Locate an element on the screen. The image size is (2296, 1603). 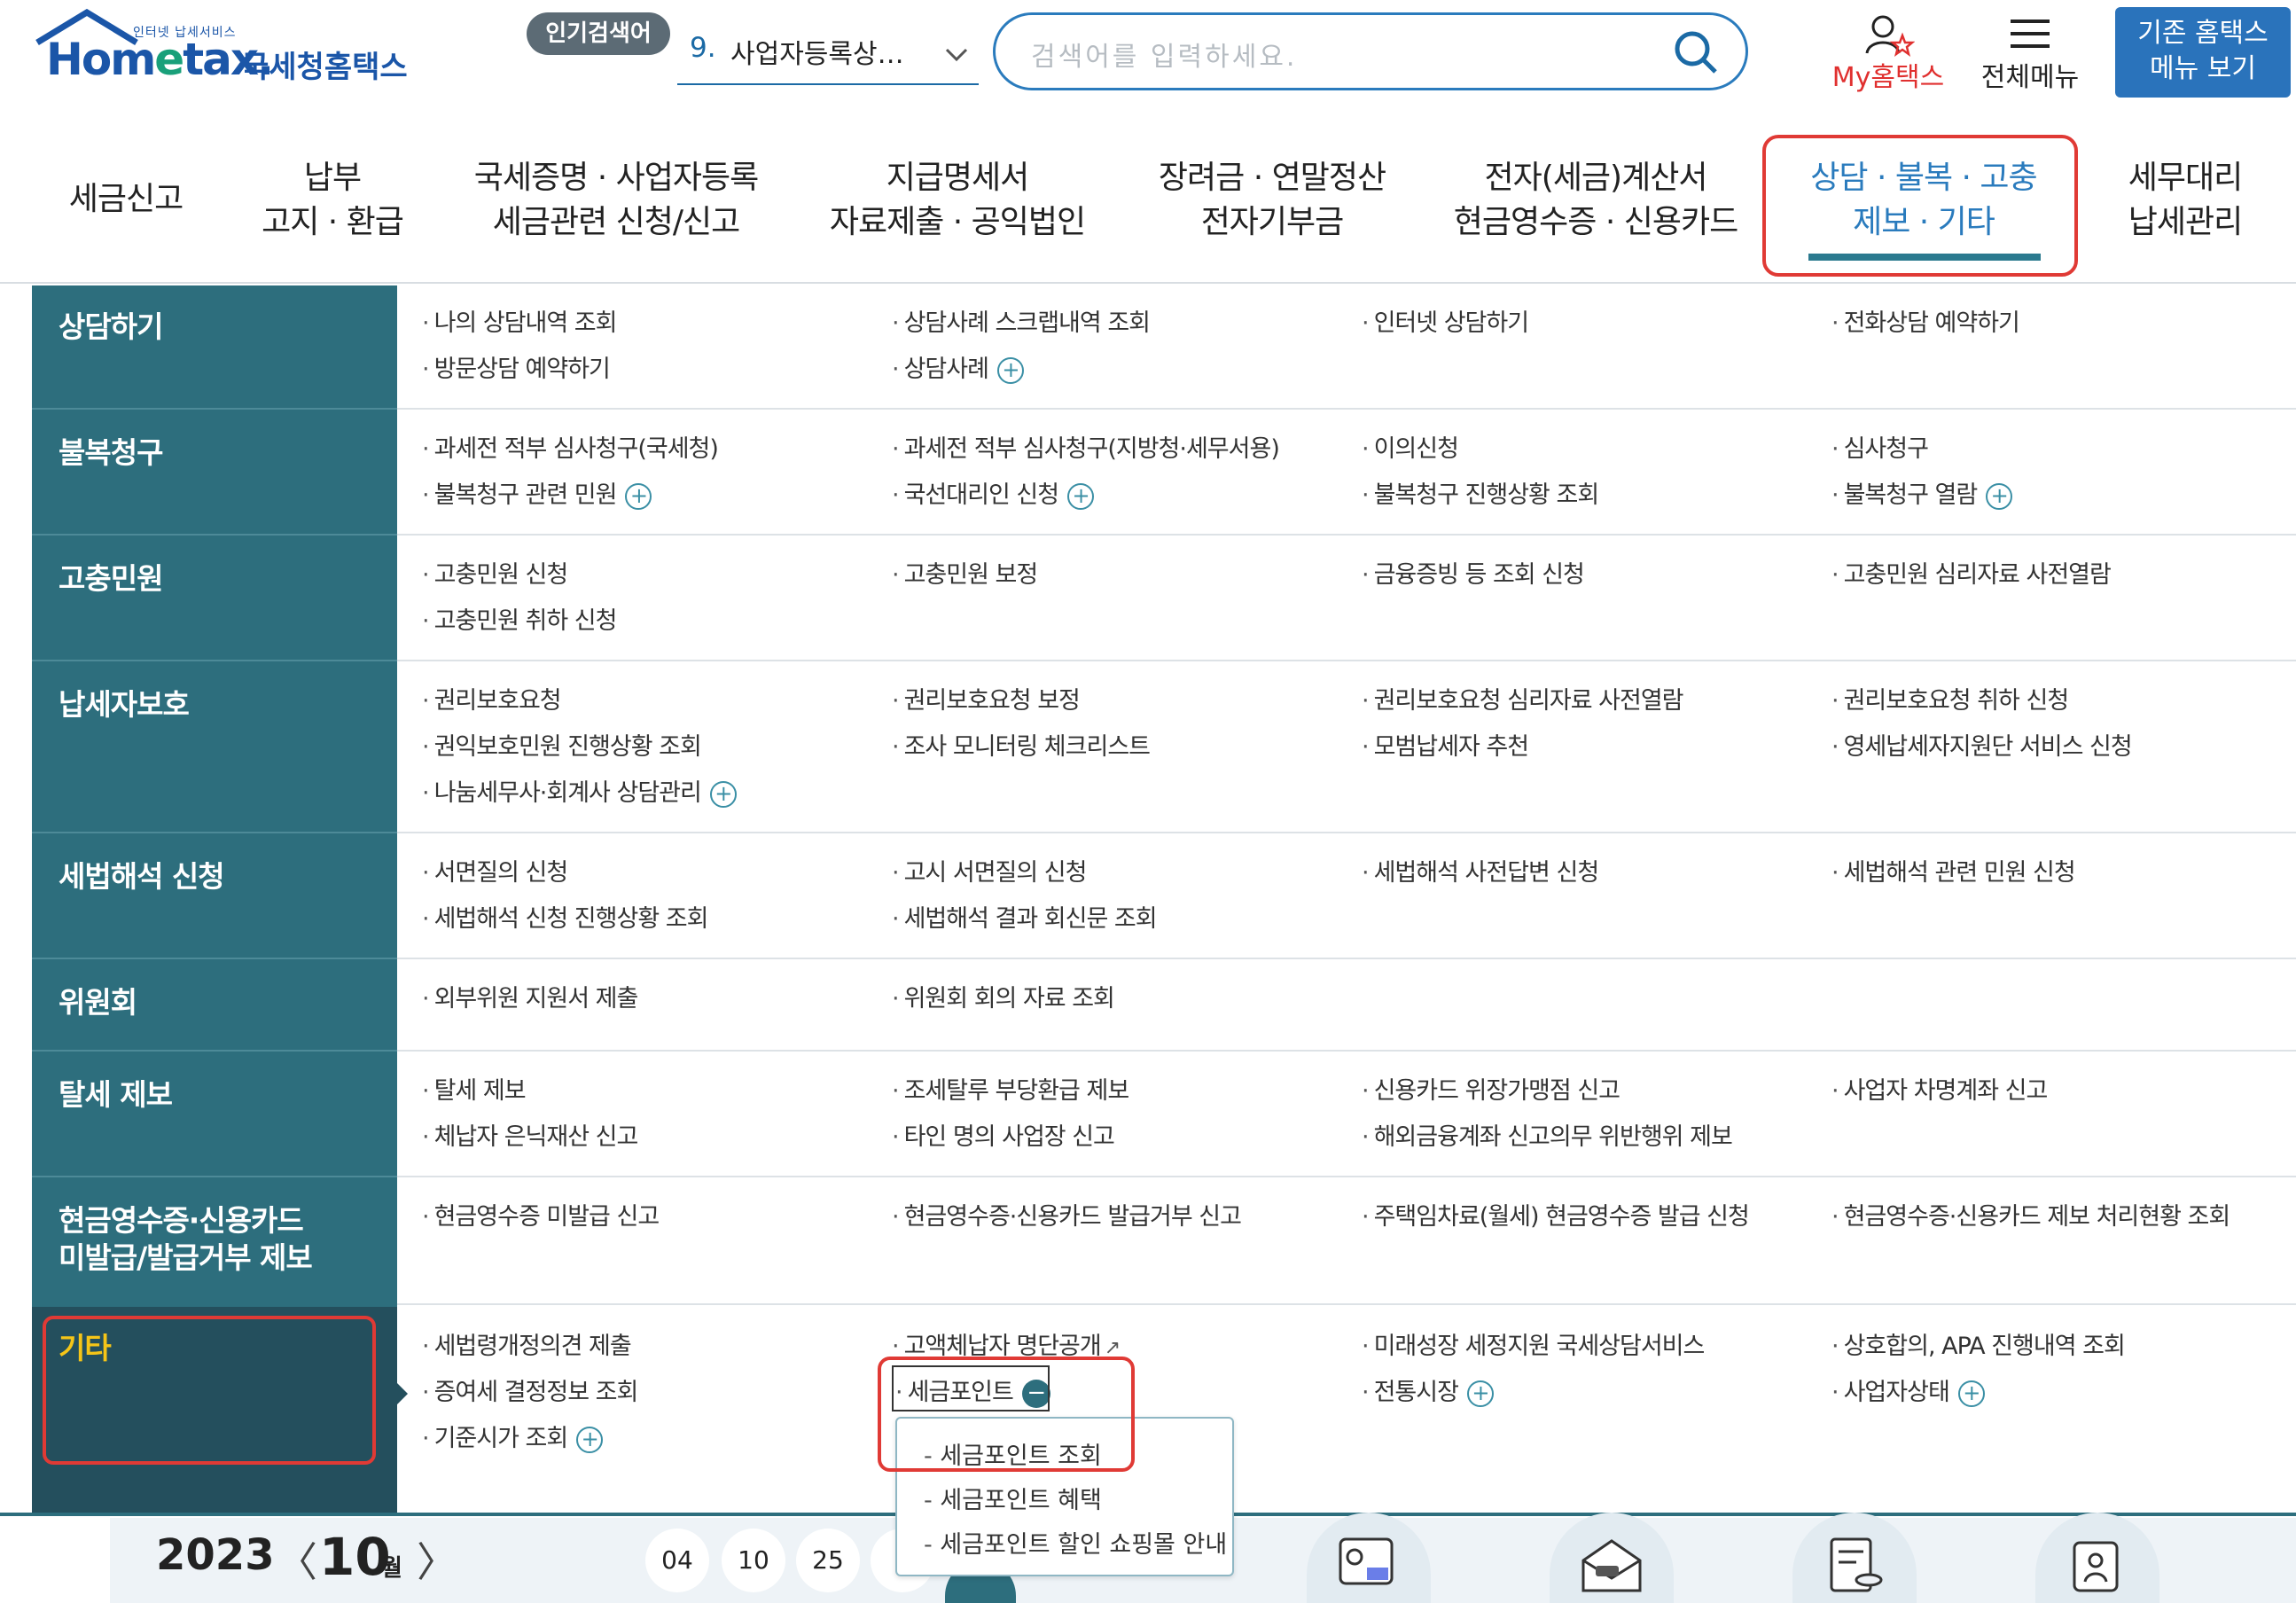
my-hometax-label: My홈택스 is located at coordinates (1888, 77).